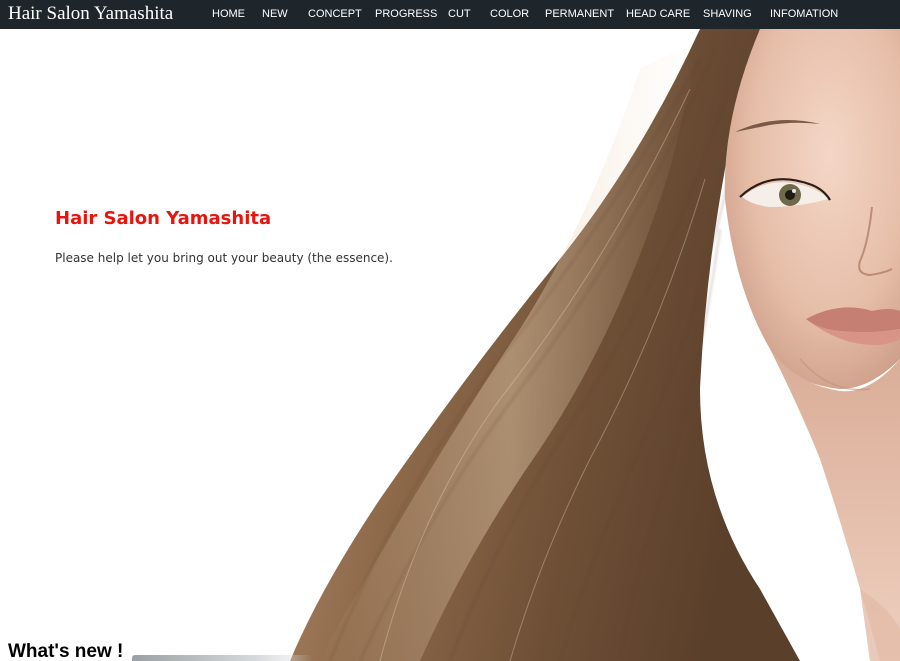  I want to click on brand-logo-link: Hair Salon Yamashita, so click(90, 14).